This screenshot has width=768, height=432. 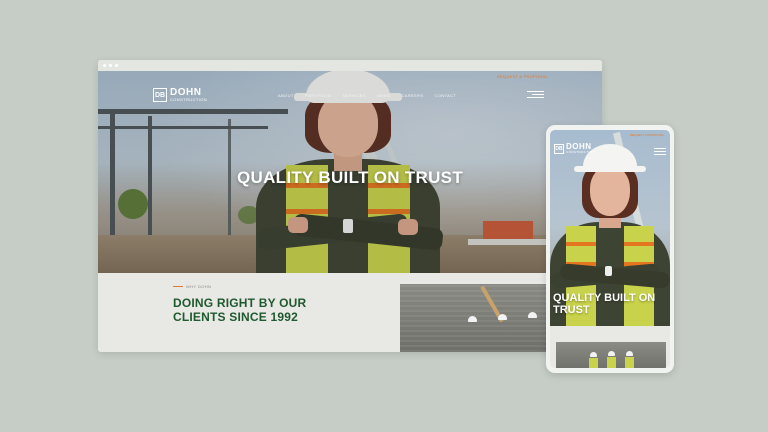 I want to click on section-title: DOING RIGHT BY OUR CLIENTS SINCE 1992, so click(x=240, y=310).